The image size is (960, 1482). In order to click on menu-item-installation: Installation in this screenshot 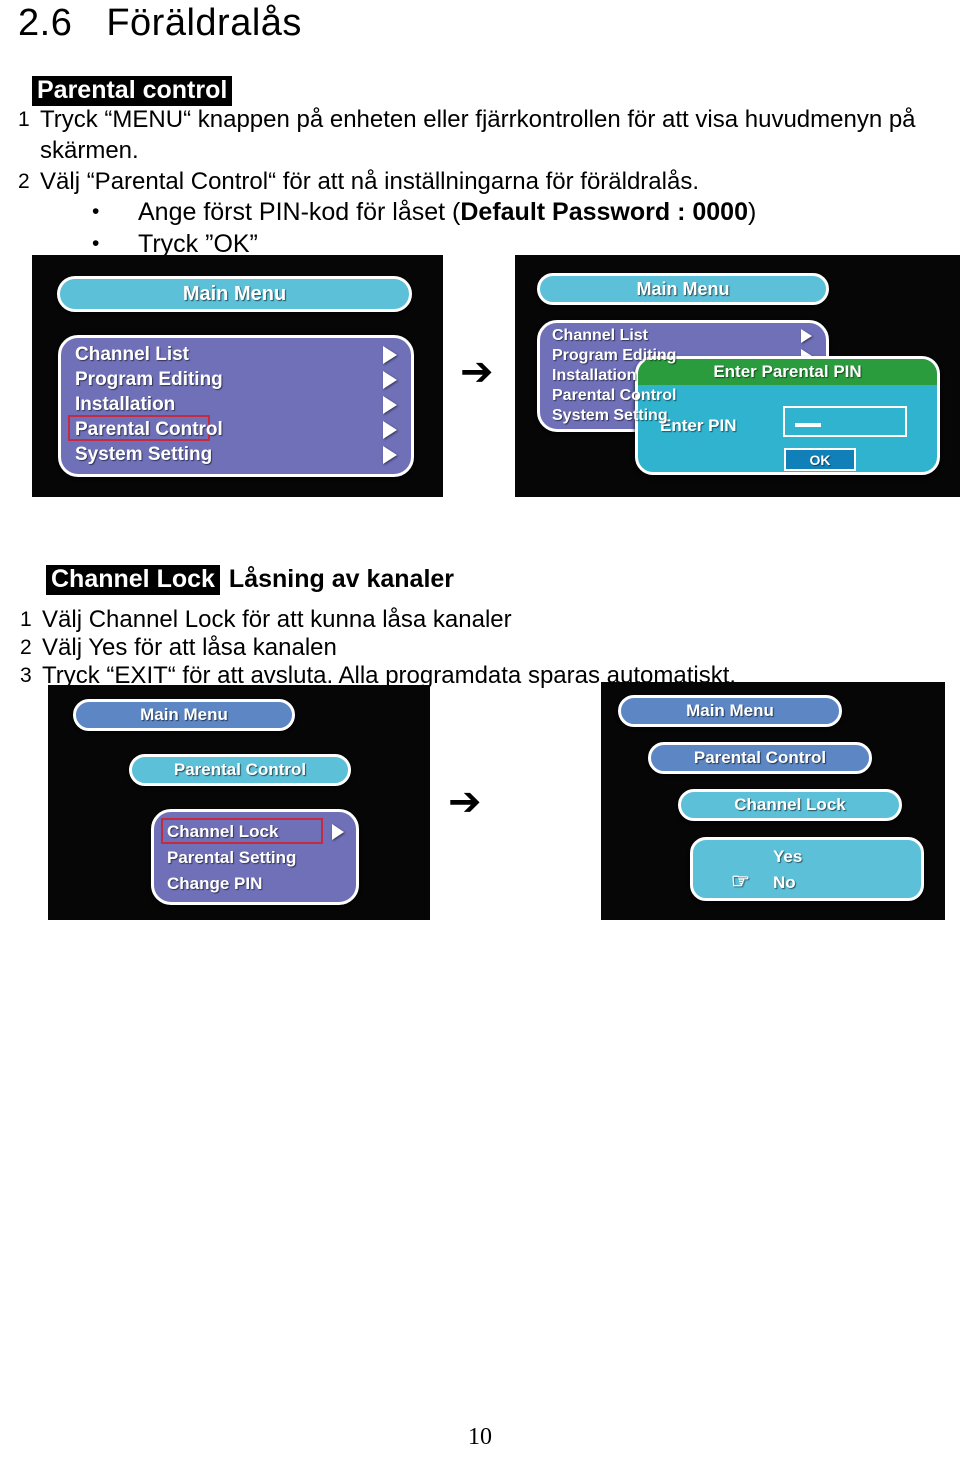, I will do `click(236, 404)`.